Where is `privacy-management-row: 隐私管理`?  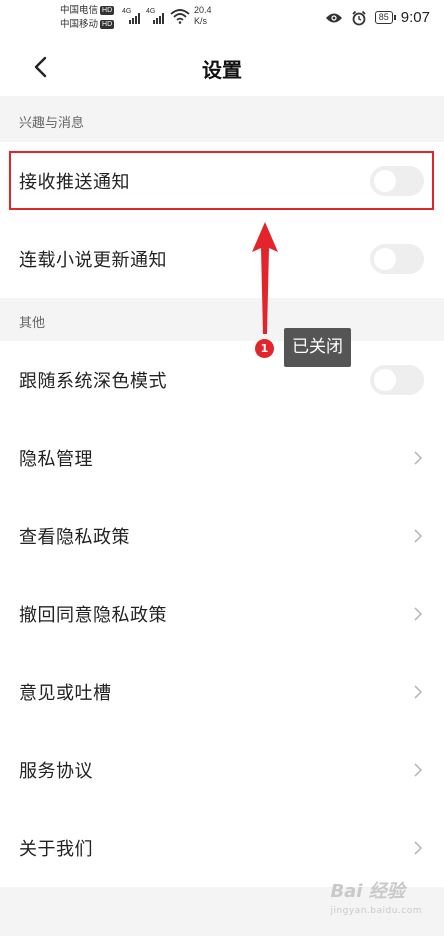
privacy-management-row: 隐私管理 is located at coordinates (222, 458).